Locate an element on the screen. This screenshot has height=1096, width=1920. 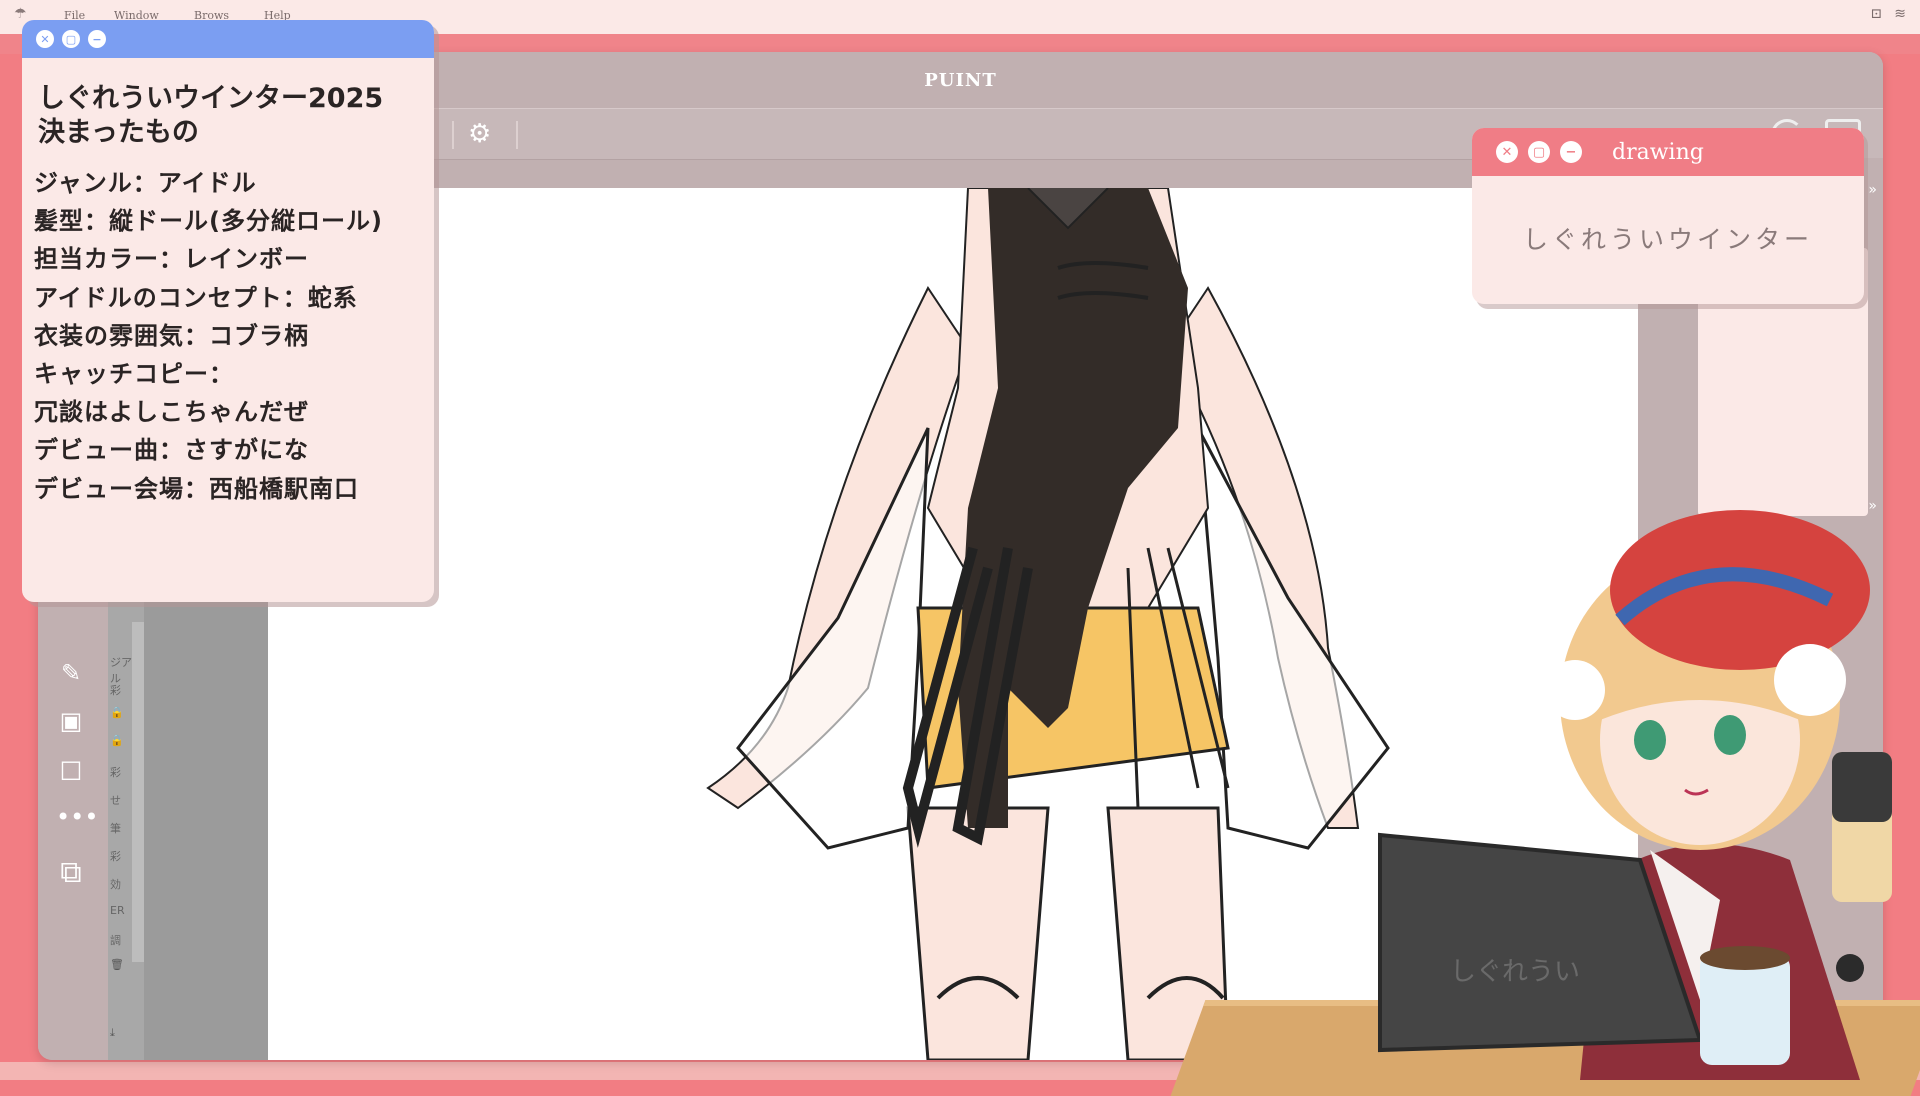
drawing-window-text: しぐれういウインター is located at coordinates (1667, 239).